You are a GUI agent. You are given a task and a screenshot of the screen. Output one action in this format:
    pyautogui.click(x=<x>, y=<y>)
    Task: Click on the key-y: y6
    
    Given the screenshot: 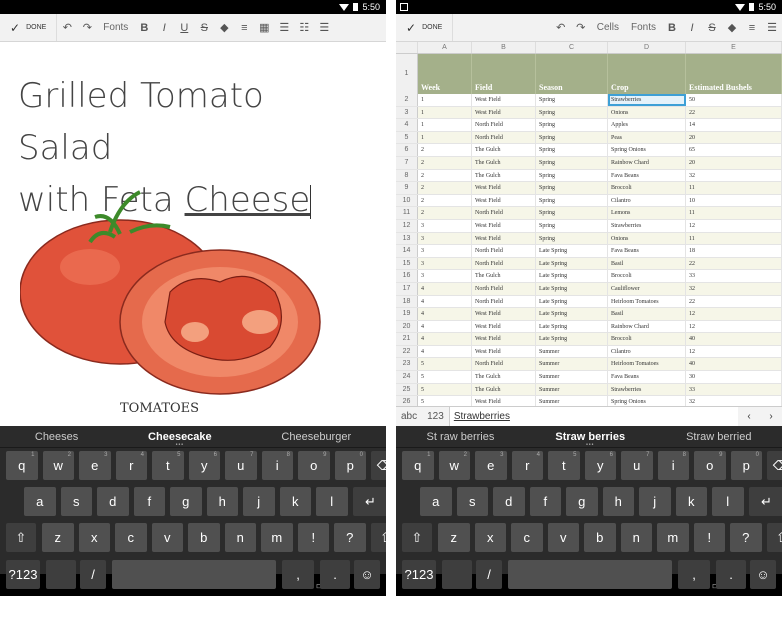 What is the action you would take?
    pyautogui.click(x=204, y=465)
    